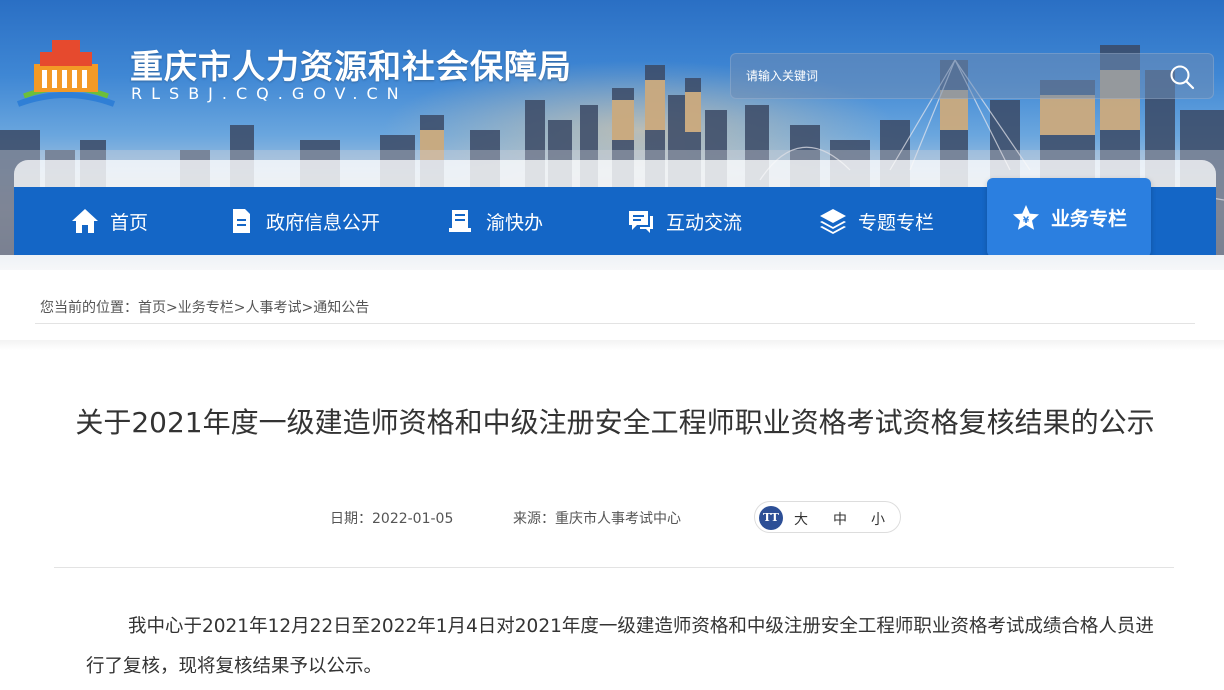 The height and width of the screenshot is (690, 1224). What do you see at coordinates (241, 221) in the screenshot?
I see `document-icon` at bounding box center [241, 221].